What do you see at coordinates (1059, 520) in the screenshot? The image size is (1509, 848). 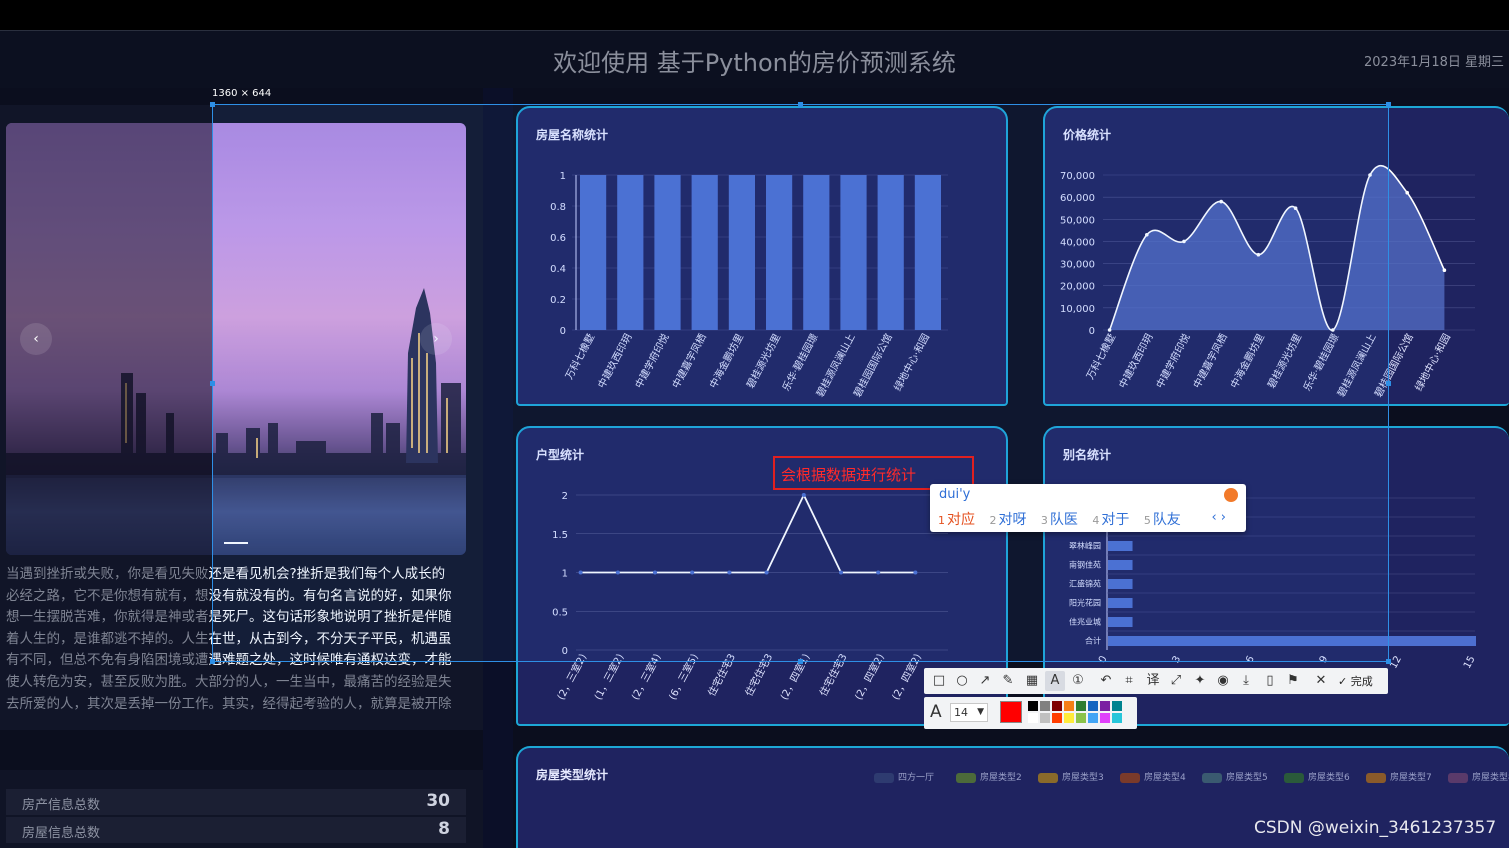 I see `ime-candidate: 3 队医` at bounding box center [1059, 520].